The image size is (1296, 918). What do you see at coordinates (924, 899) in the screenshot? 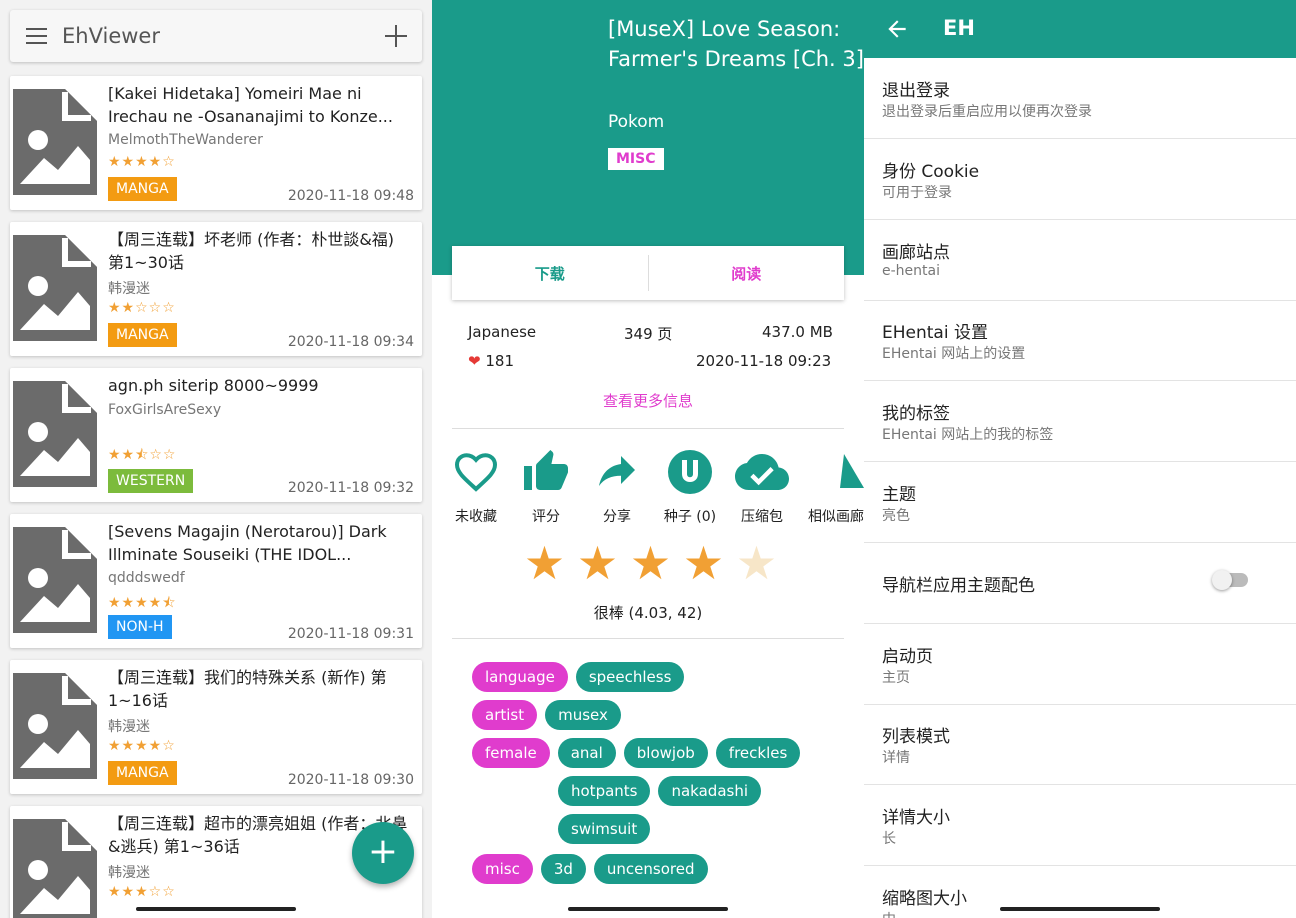
I see `settings-row-title: 缩略图大小` at bounding box center [924, 899].